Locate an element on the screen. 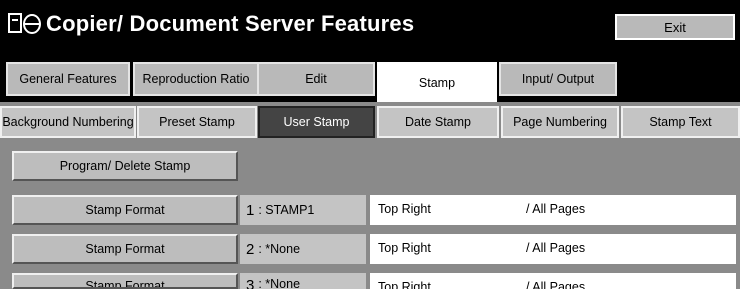 Image resolution: width=740 pixels, height=289 pixels. subtab-stamp-text: Stamp Text is located at coordinates (680, 122).